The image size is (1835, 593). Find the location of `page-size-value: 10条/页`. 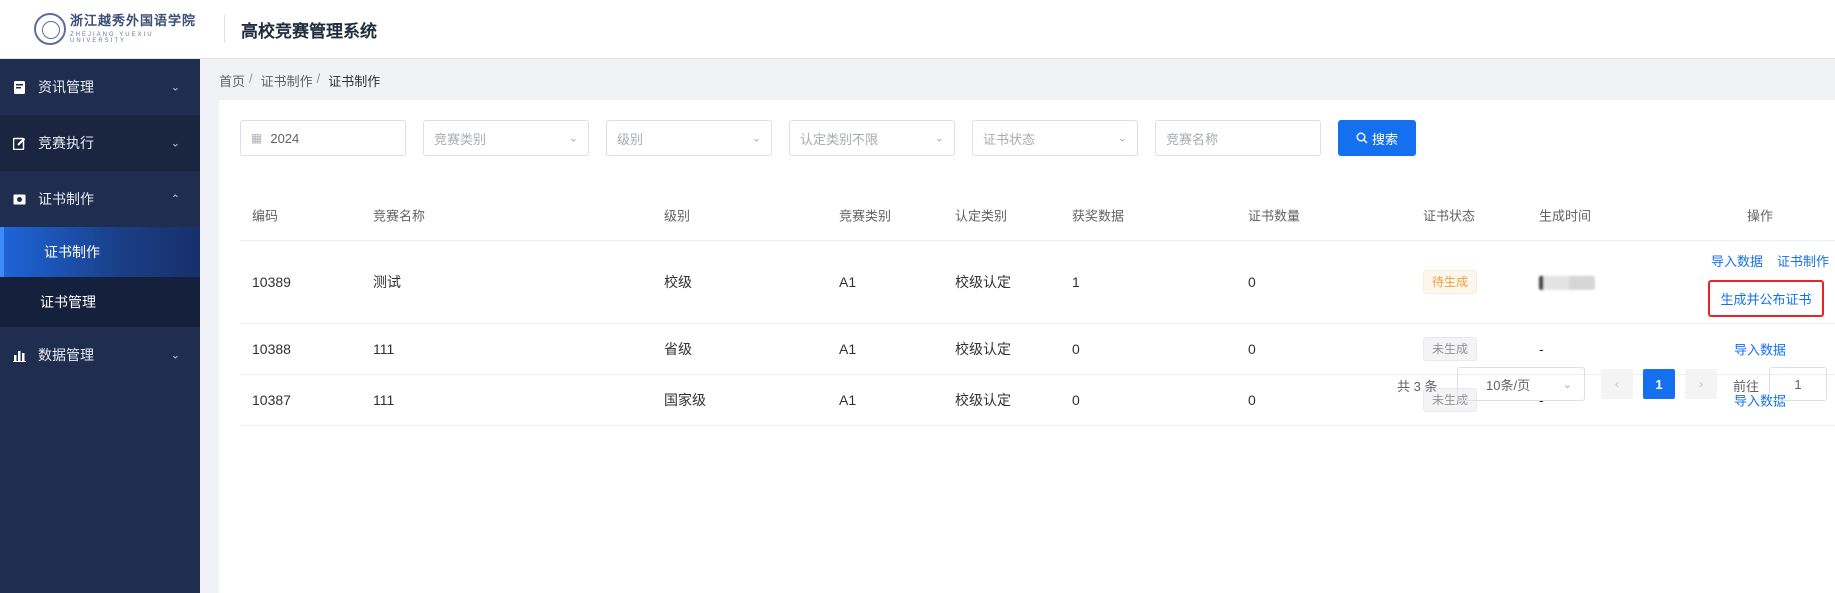

page-size-value: 10条/页 is located at coordinates (1508, 385).